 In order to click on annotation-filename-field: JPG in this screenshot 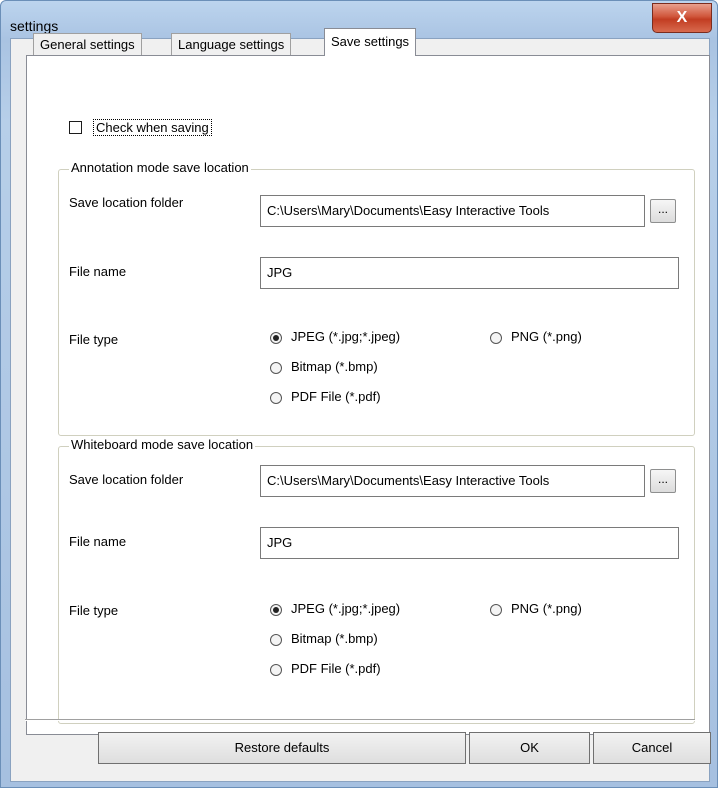, I will do `click(469, 273)`.